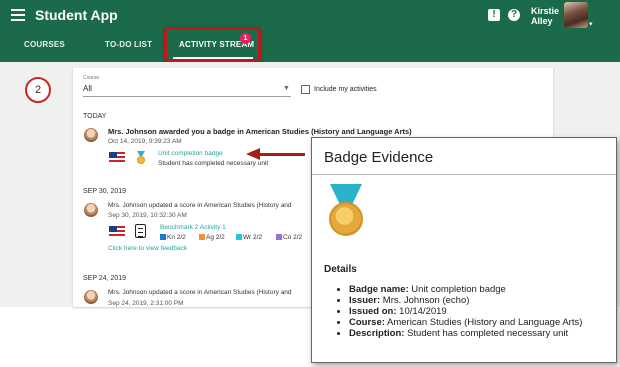  I want to click on badge-link: Unit completion badge, so click(190, 153).